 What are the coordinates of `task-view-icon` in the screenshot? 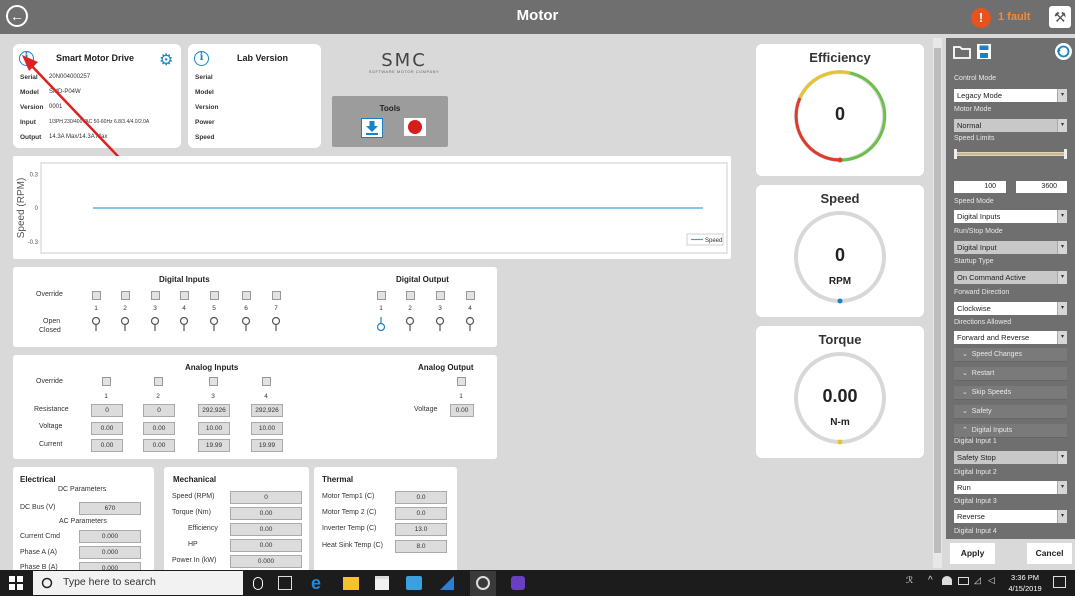 It's located at (285, 583).